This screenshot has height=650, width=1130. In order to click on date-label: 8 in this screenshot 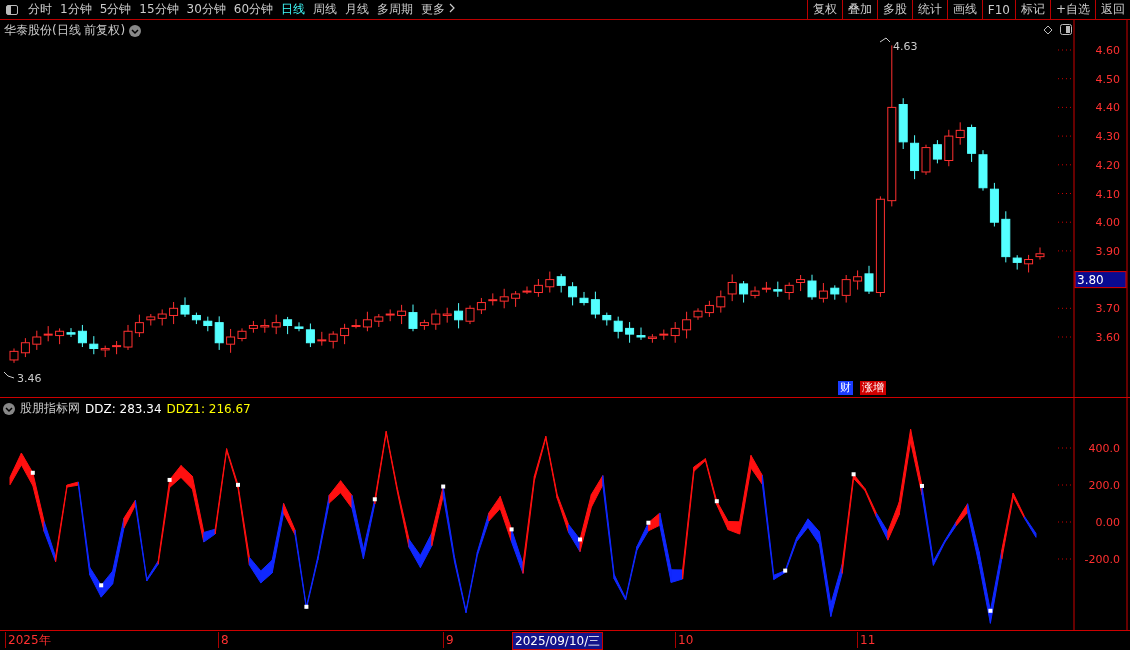, I will do `click(224, 640)`.